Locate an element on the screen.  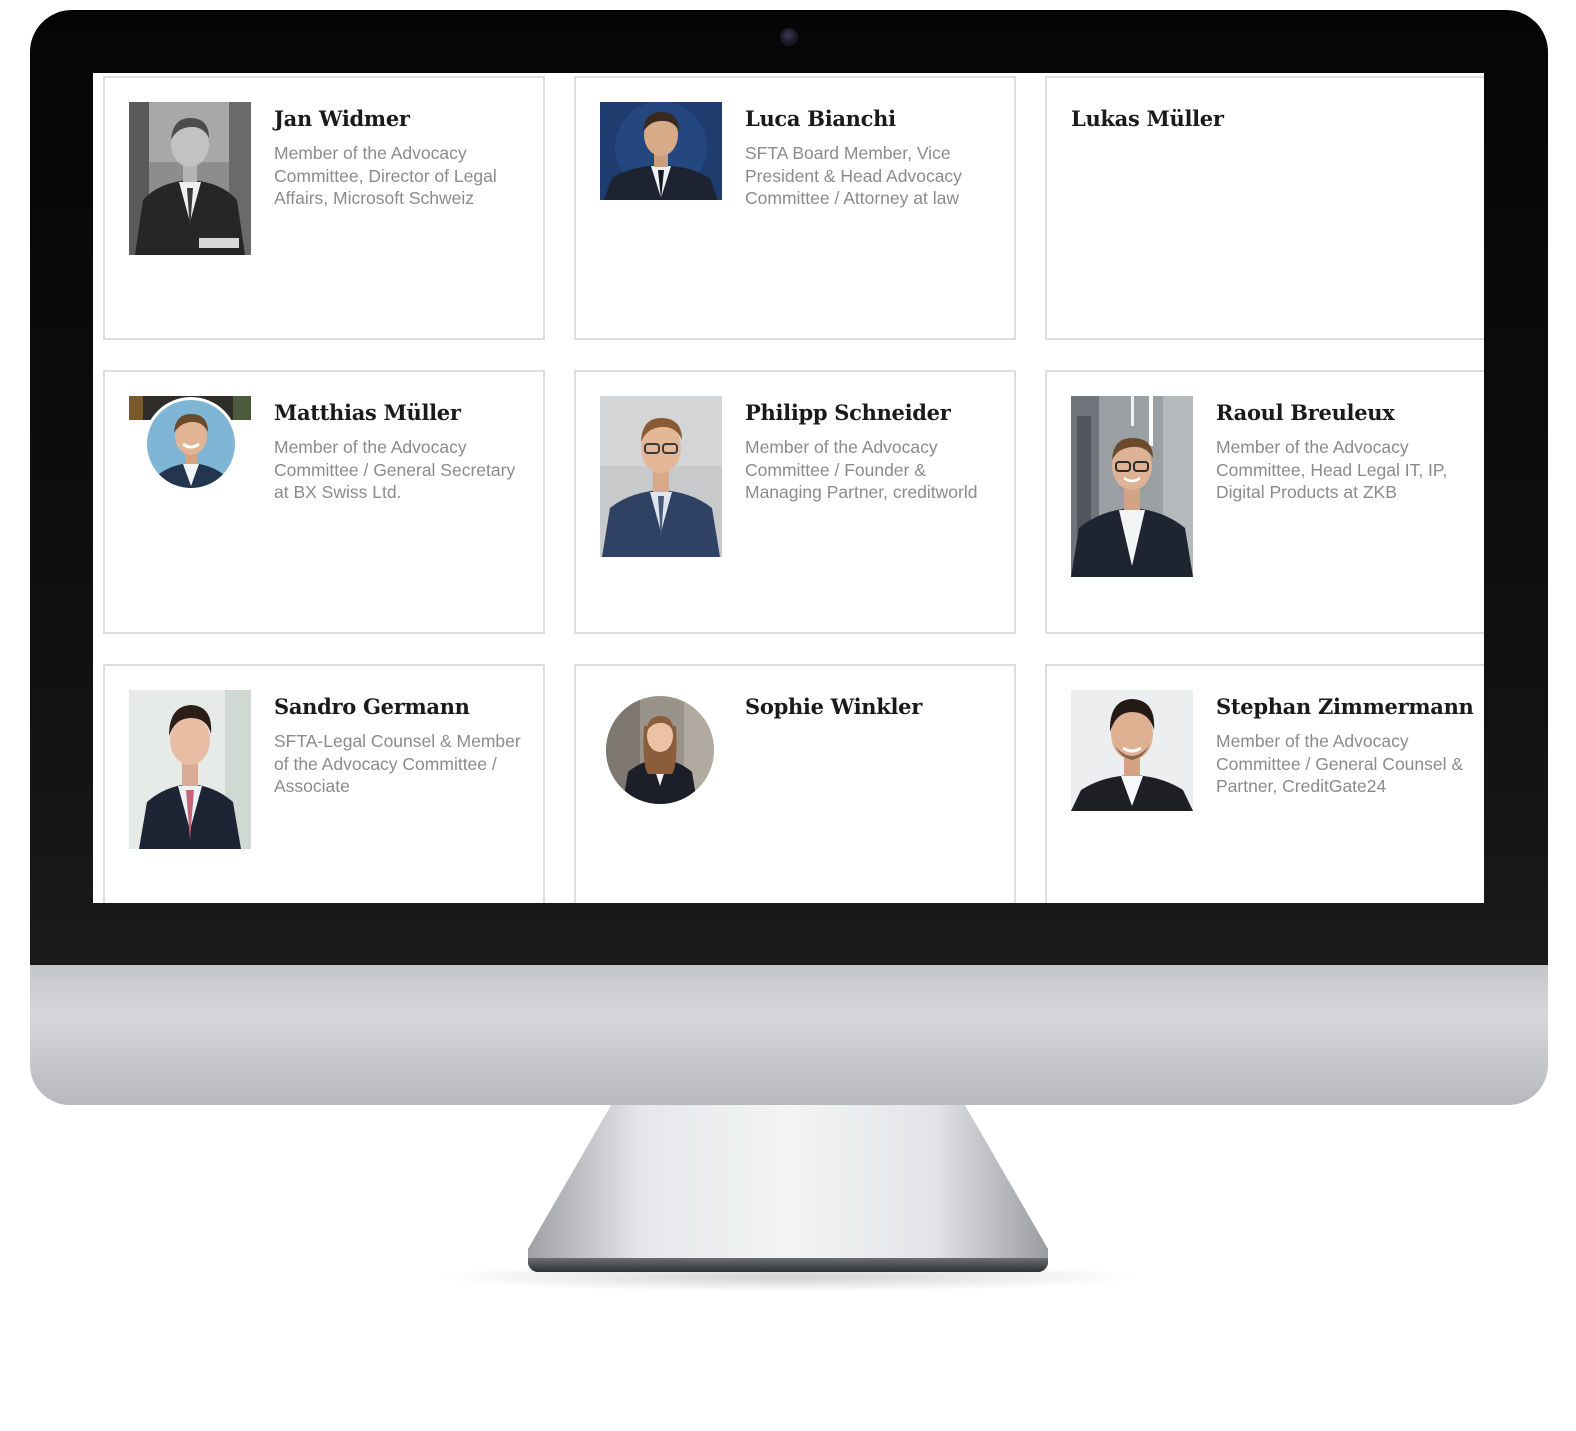
monitor-stand is located at coordinates (788, 1185).